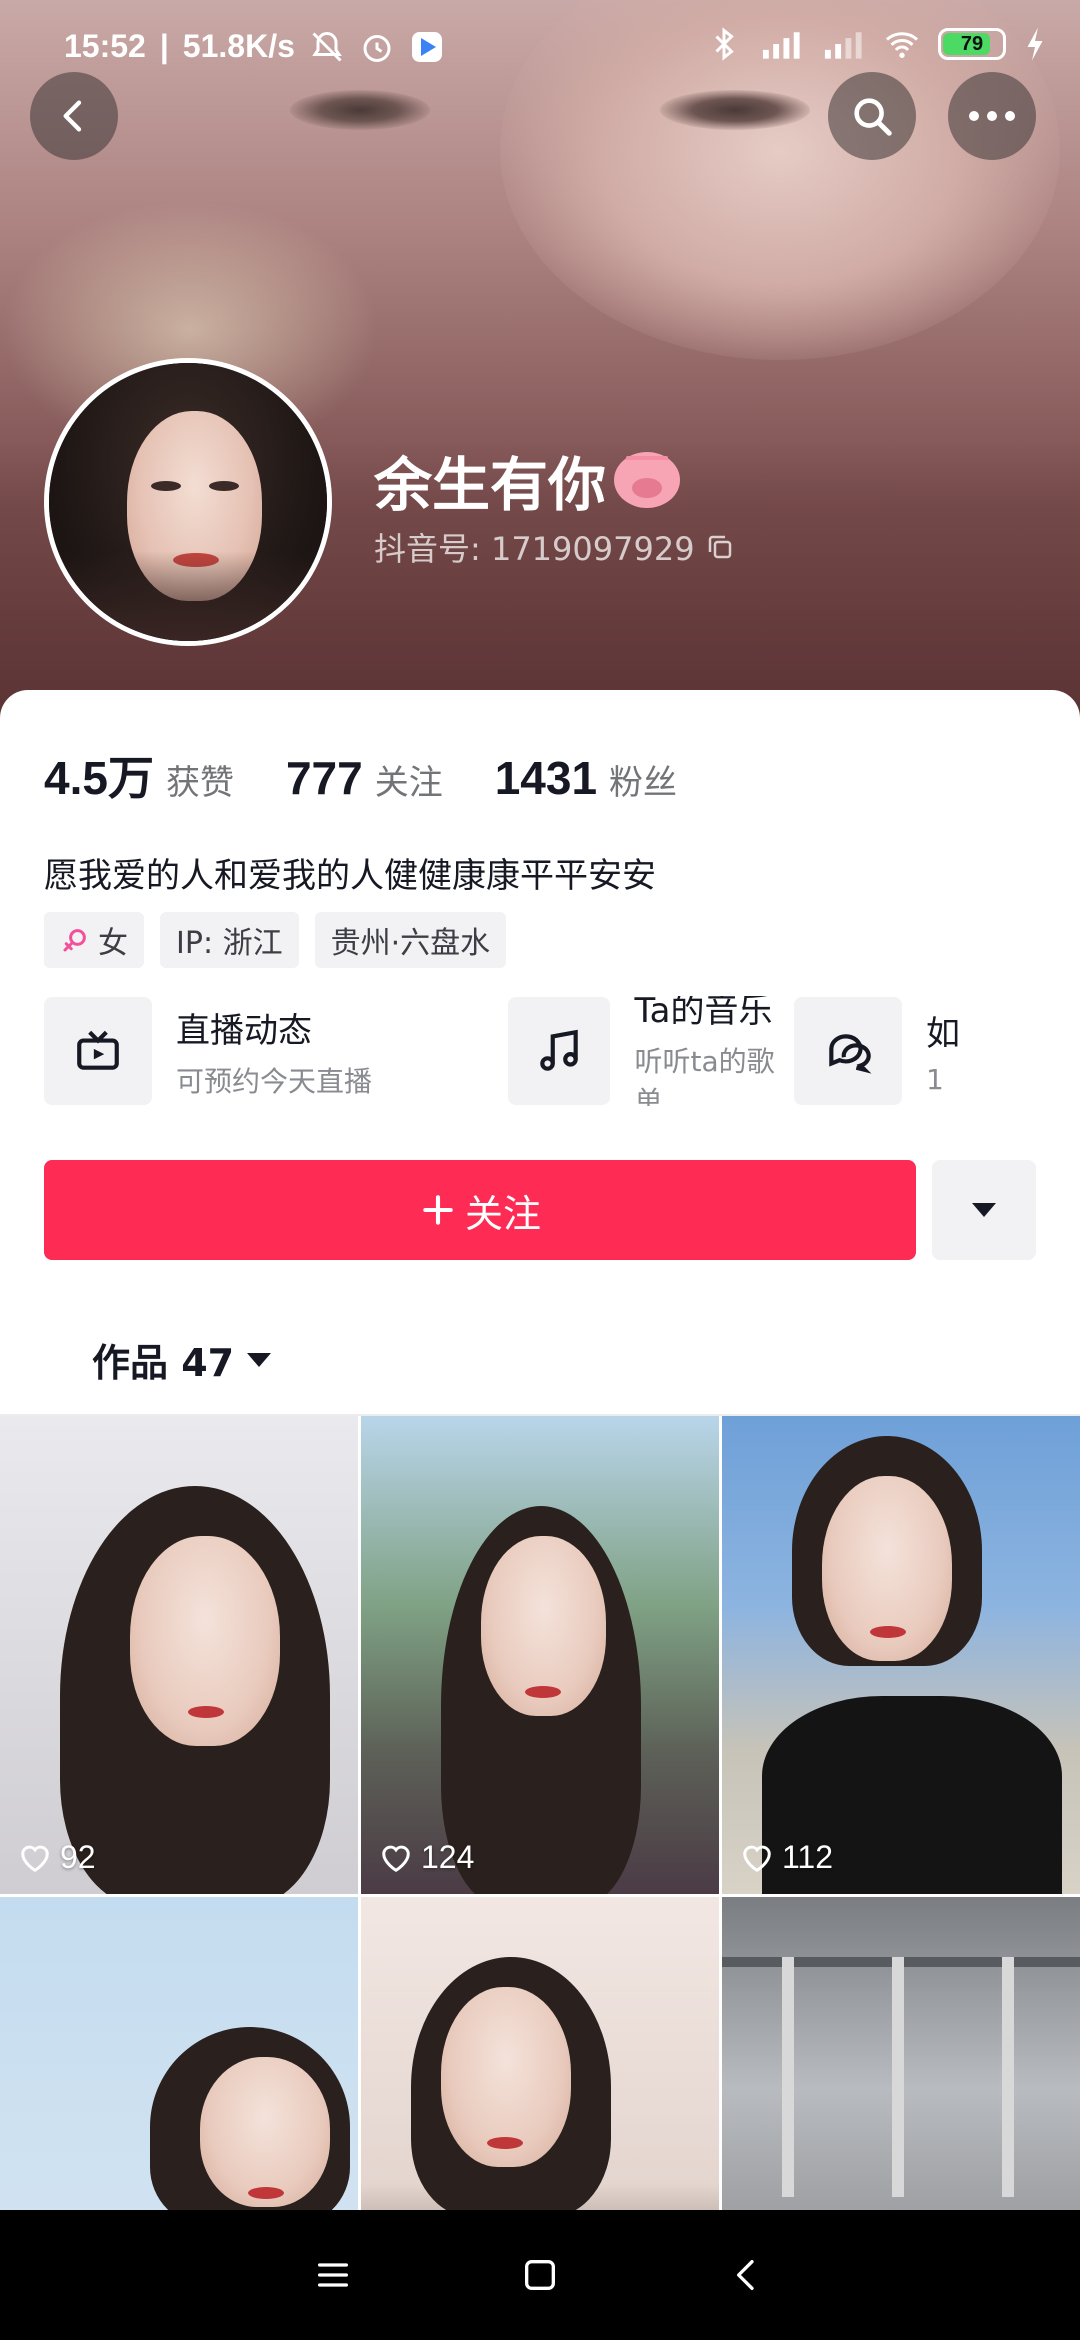 The width and height of the screenshot is (1080, 2340). I want to click on tab-works: 作品 47, so click(182, 1359).